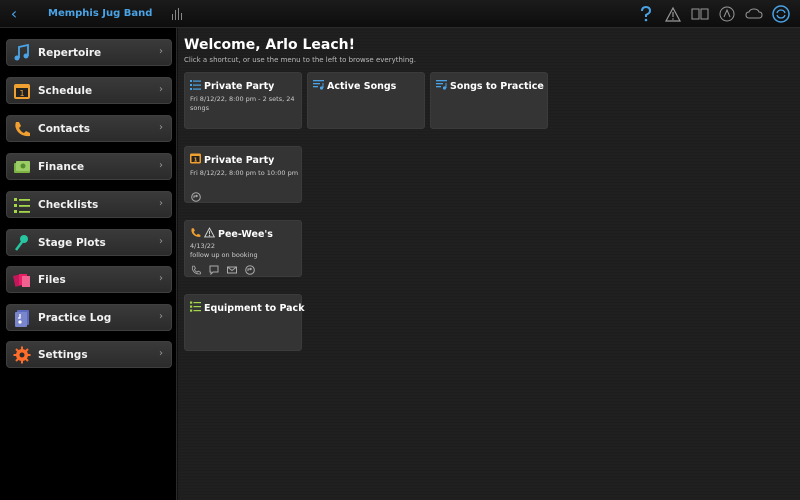  What do you see at coordinates (242, 103) in the screenshot?
I see `card-detail: Fri 8/12/22, 8:00 pm - 2 sets, 24 songs` at bounding box center [242, 103].